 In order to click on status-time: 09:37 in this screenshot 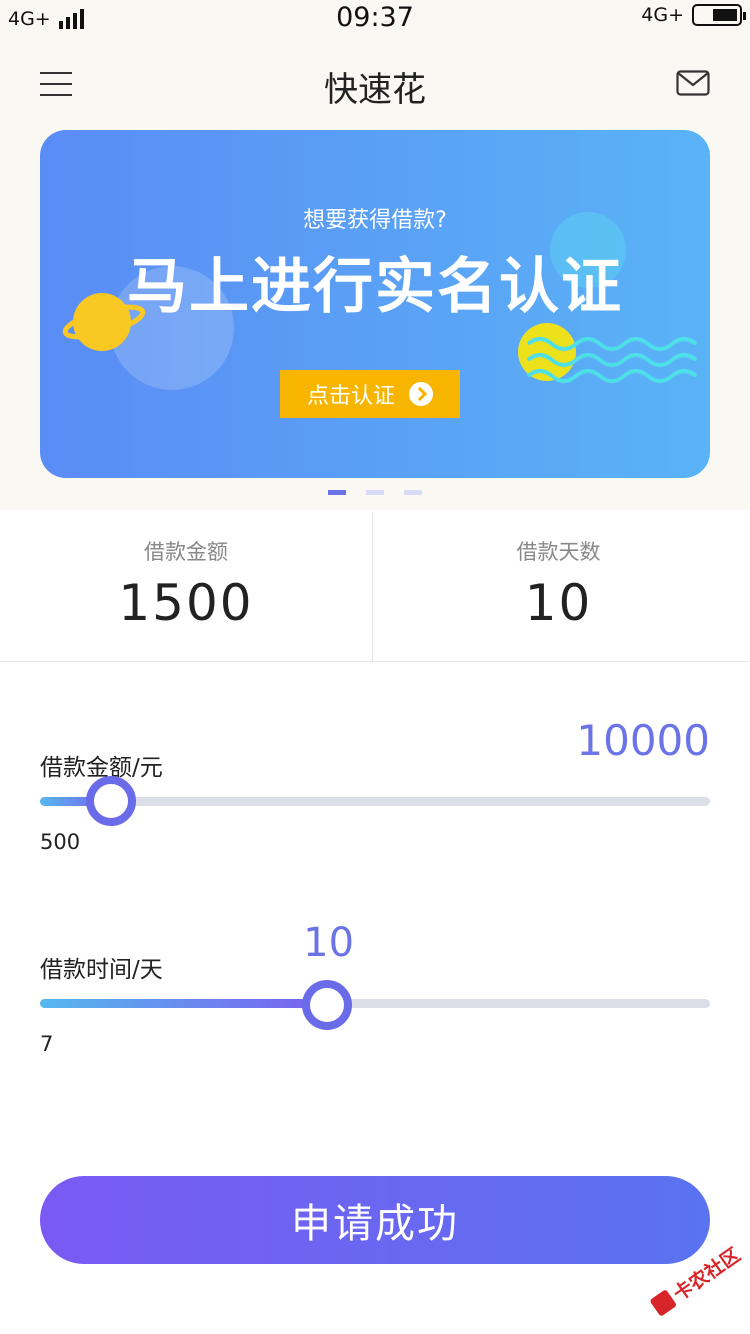, I will do `click(375, 17)`.